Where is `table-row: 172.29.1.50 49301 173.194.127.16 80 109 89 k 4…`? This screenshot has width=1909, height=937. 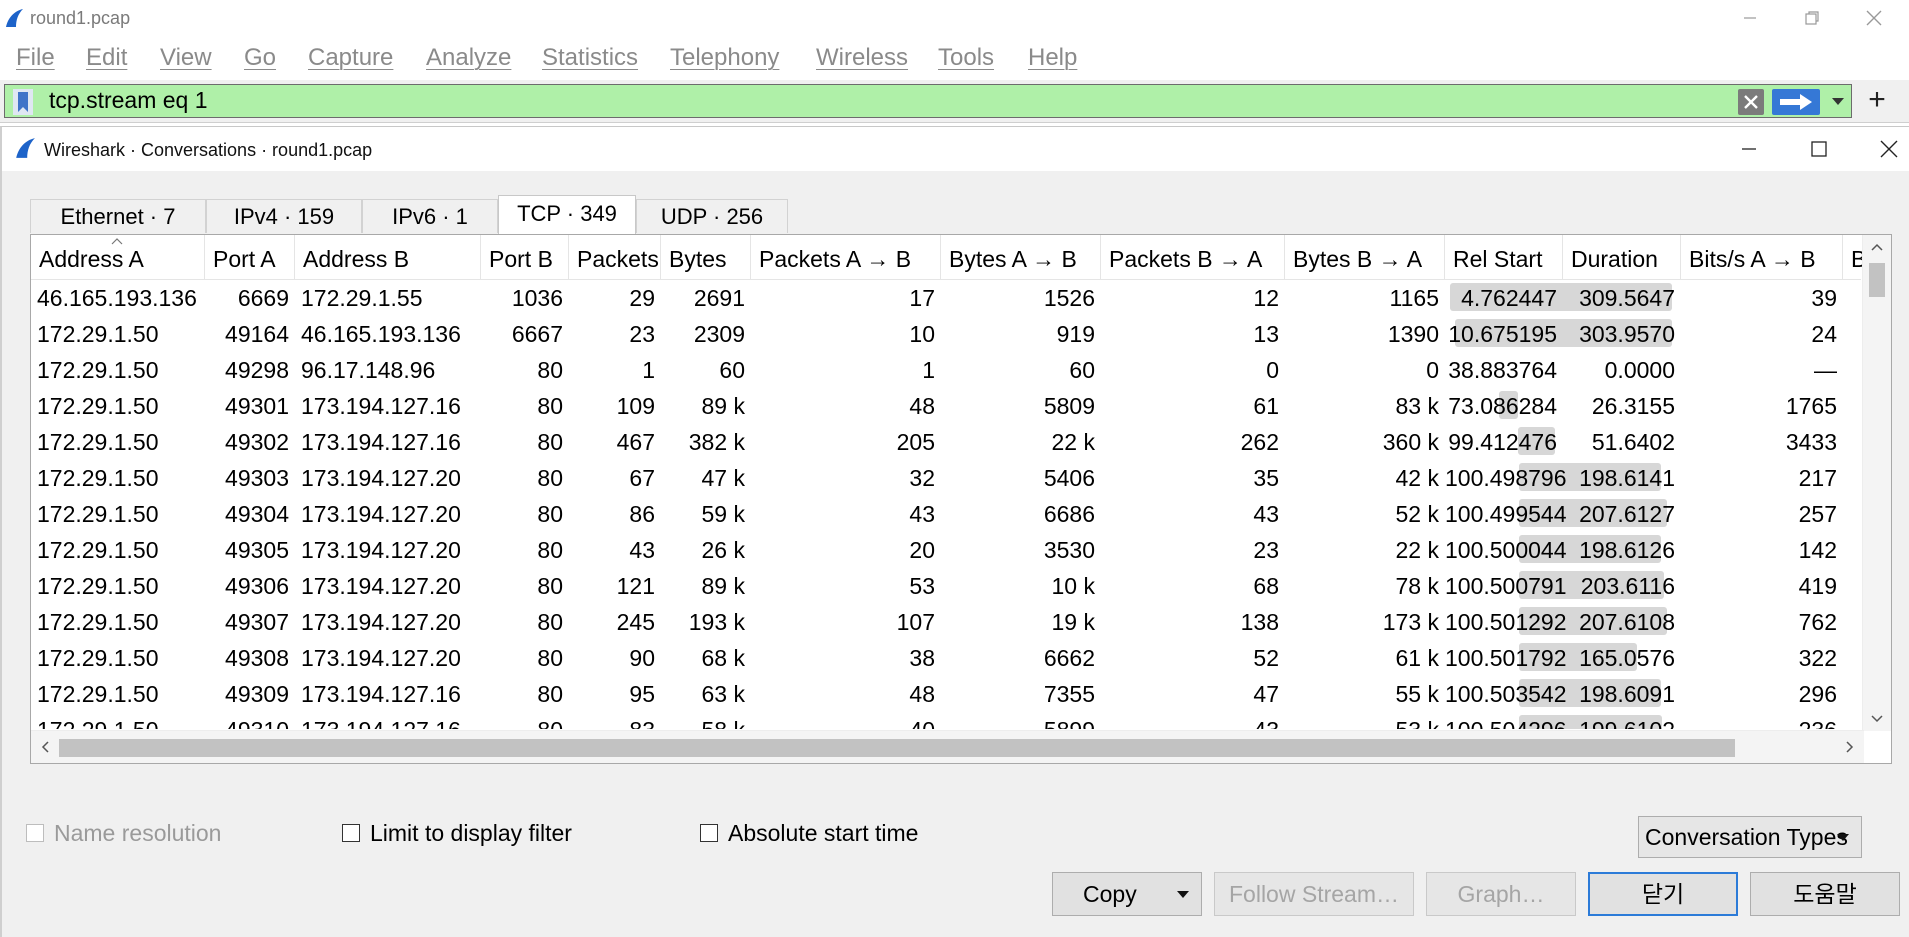
table-row: 172.29.1.50 49301 173.194.127.16 80 109 89 k 4… is located at coordinates (946, 405).